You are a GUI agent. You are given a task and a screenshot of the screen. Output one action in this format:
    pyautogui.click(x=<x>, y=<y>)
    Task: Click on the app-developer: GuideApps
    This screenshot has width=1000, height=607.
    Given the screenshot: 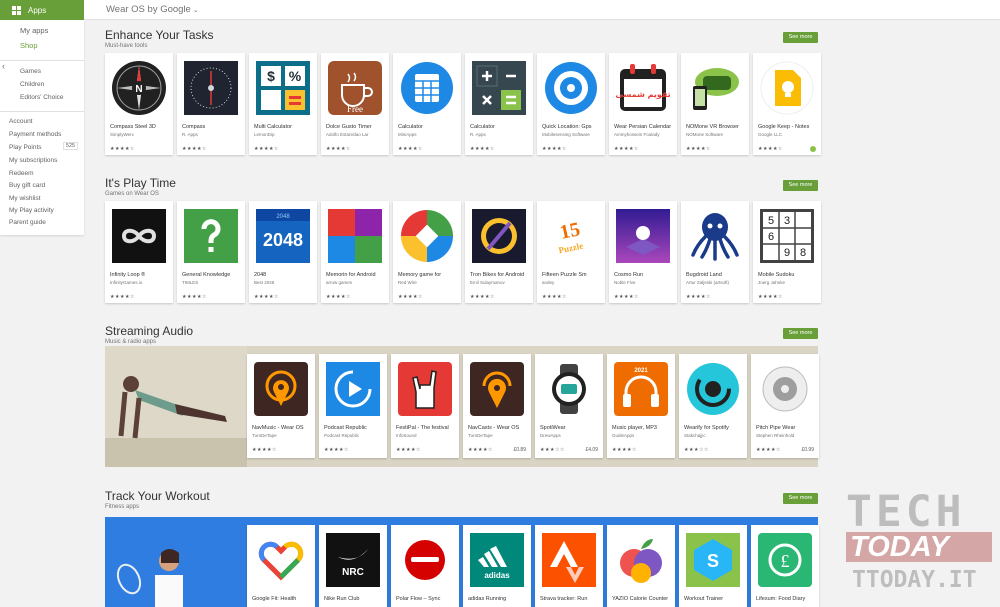 What is the action you would take?
    pyautogui.click(x=641, y=435)
    